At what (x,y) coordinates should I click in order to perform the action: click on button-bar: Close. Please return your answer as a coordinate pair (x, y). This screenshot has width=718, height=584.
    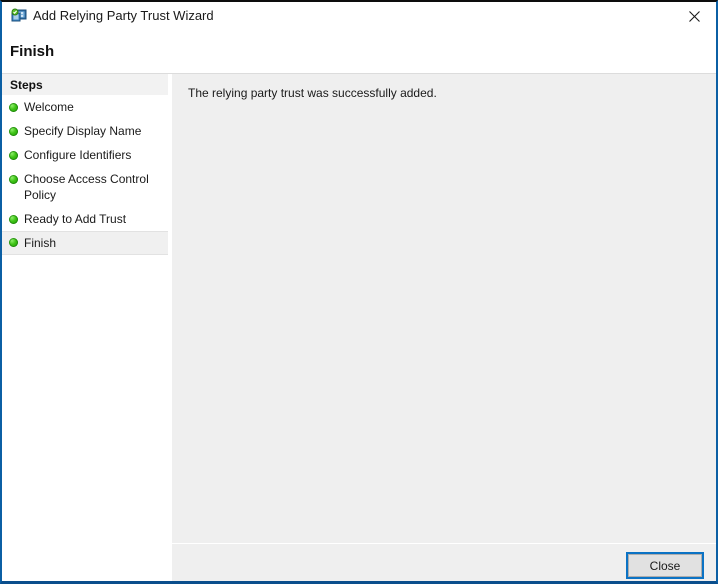
    Looking at the image, I should click on (444, 563).